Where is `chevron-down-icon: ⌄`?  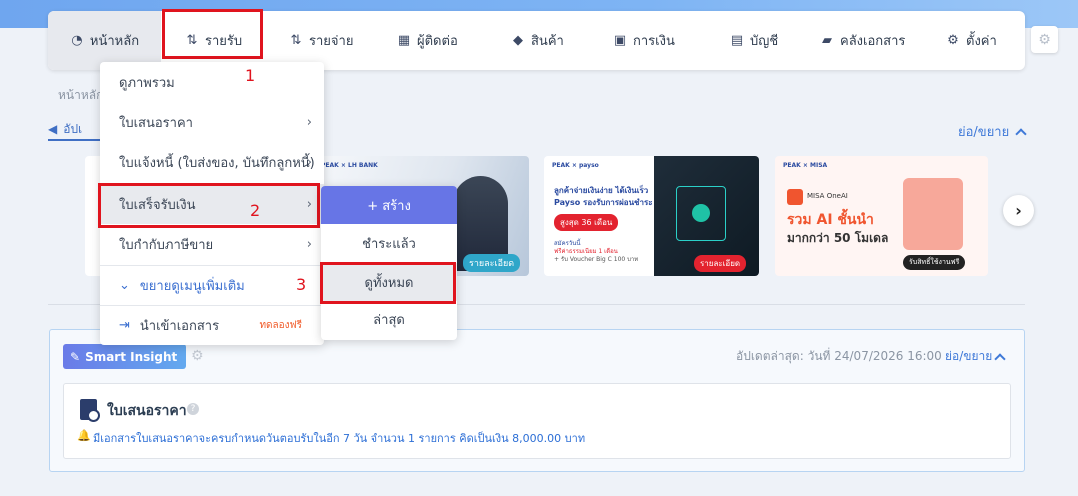
chevron-down-icon: ⌄ is located at coordinates (124, 285).